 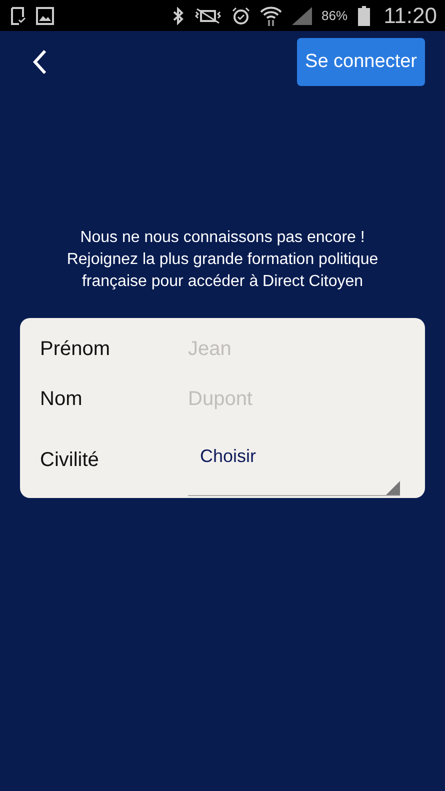 I want to click on alarm-icon, so click(x=241, y=15).